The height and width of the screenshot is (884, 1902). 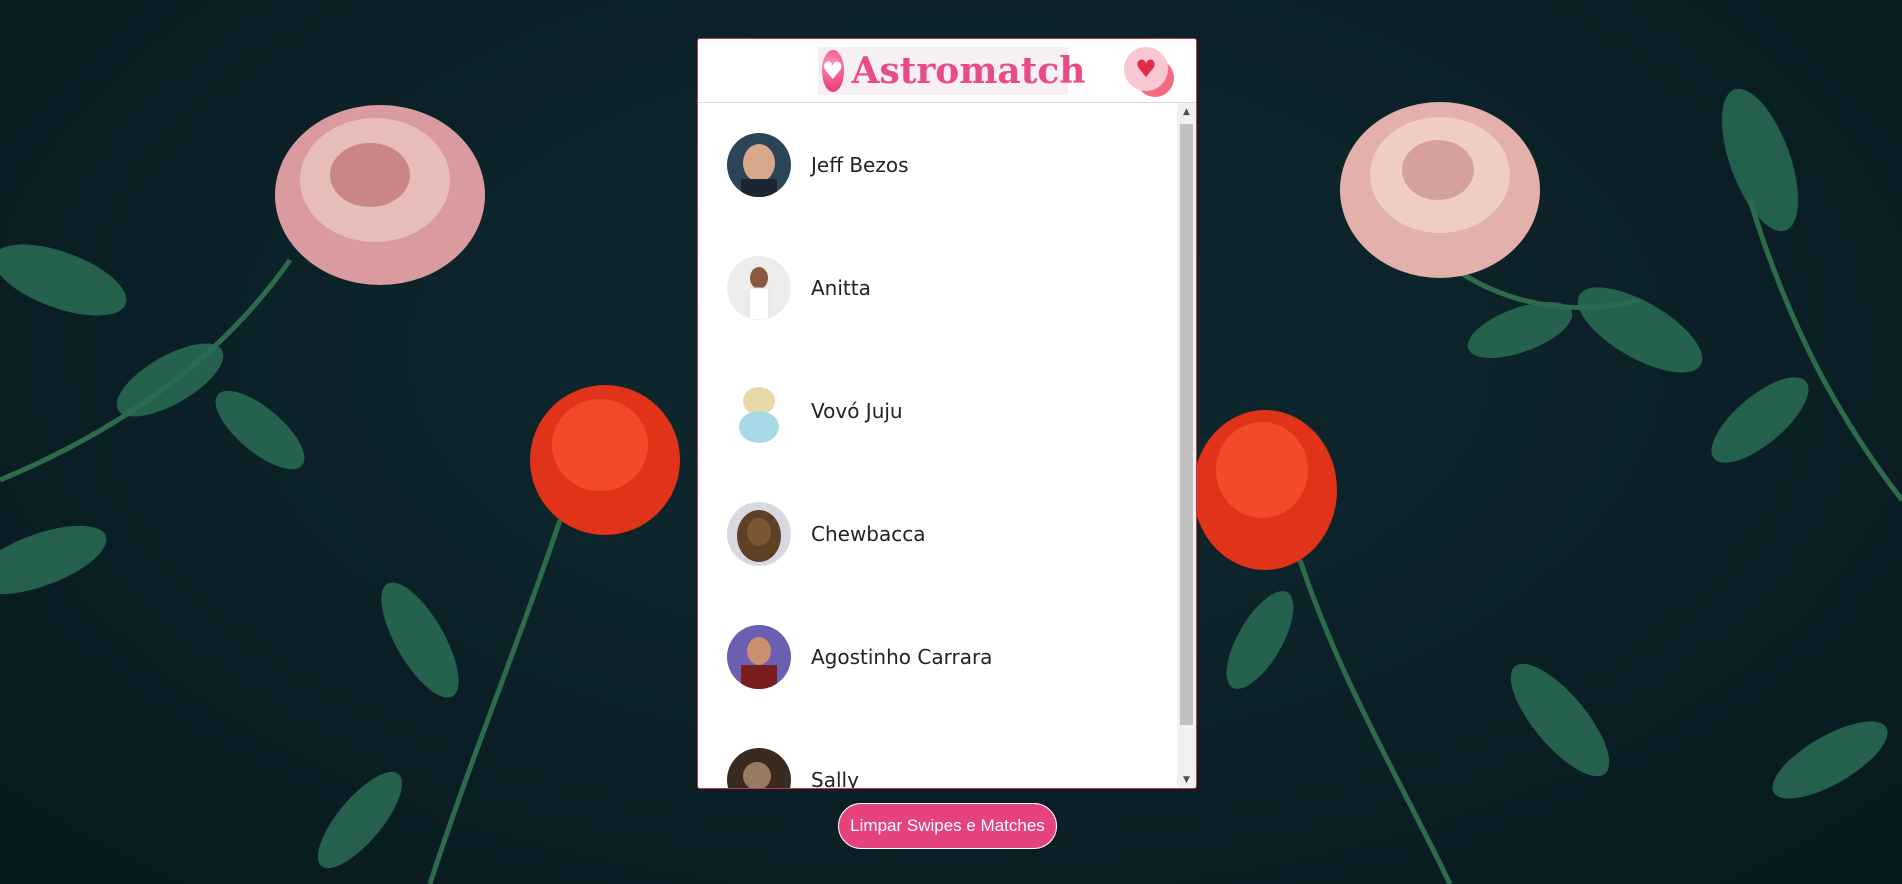 I want to click on match-item: Sally, so click(x=937, y=753).